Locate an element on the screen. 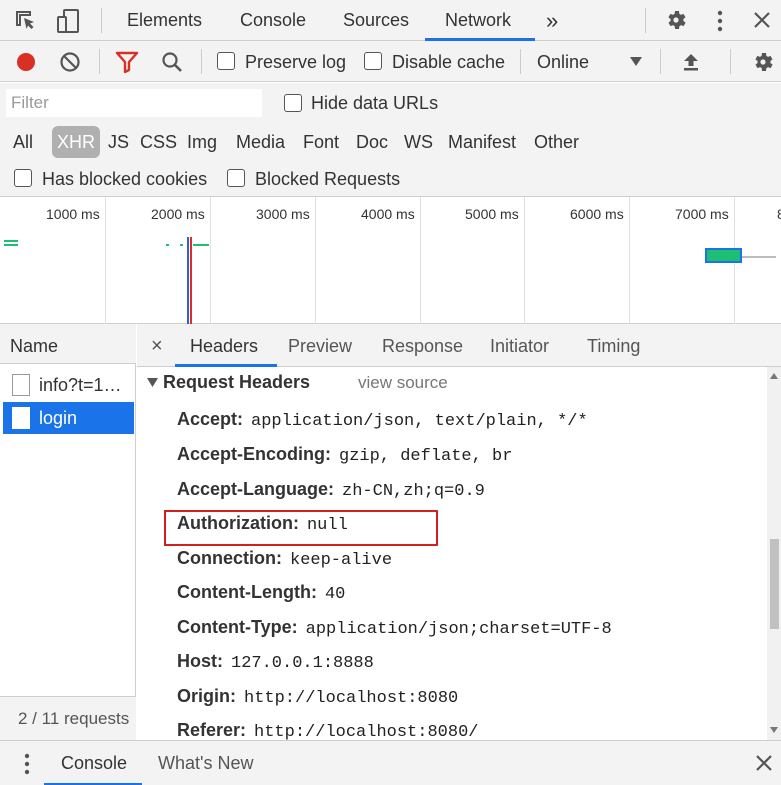  dropdown-arrow-icon is located at coordinates (636, 62).